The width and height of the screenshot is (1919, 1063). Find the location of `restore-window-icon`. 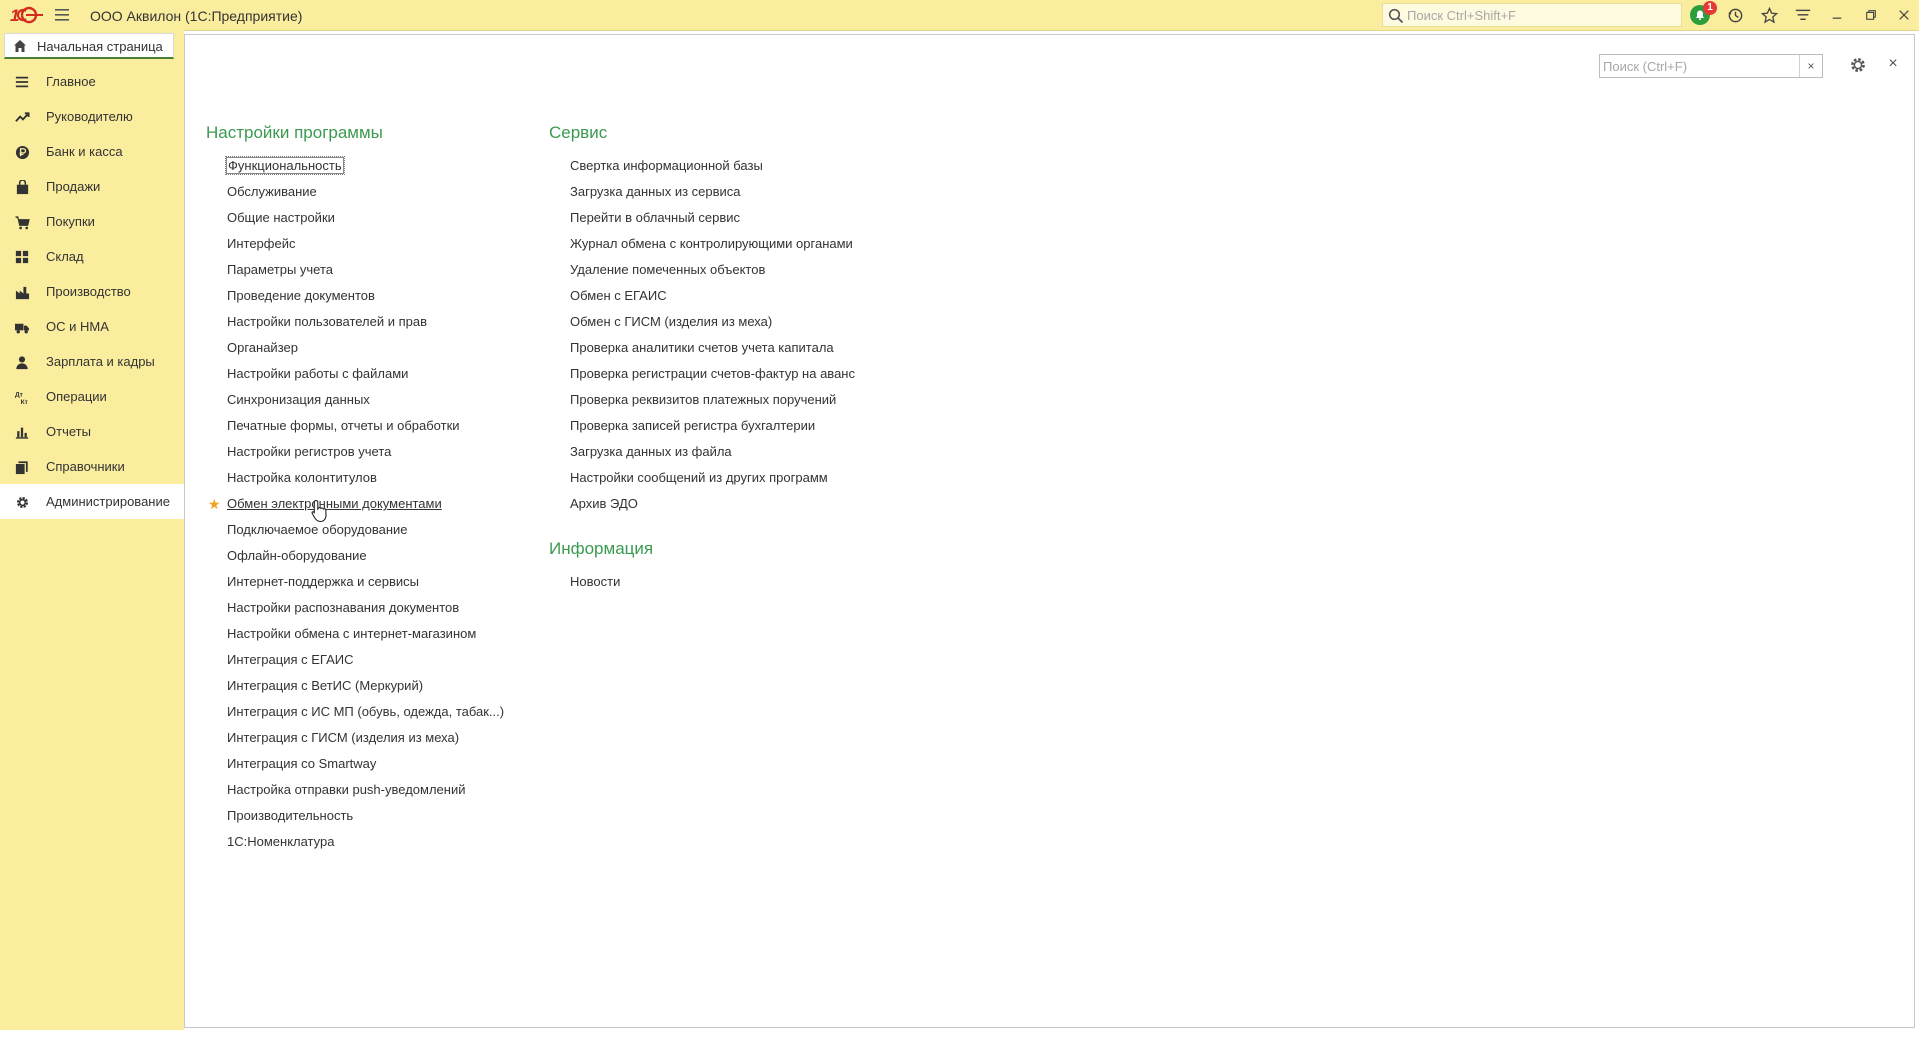

restore-window-icon is located at coordinates (1871, 15).